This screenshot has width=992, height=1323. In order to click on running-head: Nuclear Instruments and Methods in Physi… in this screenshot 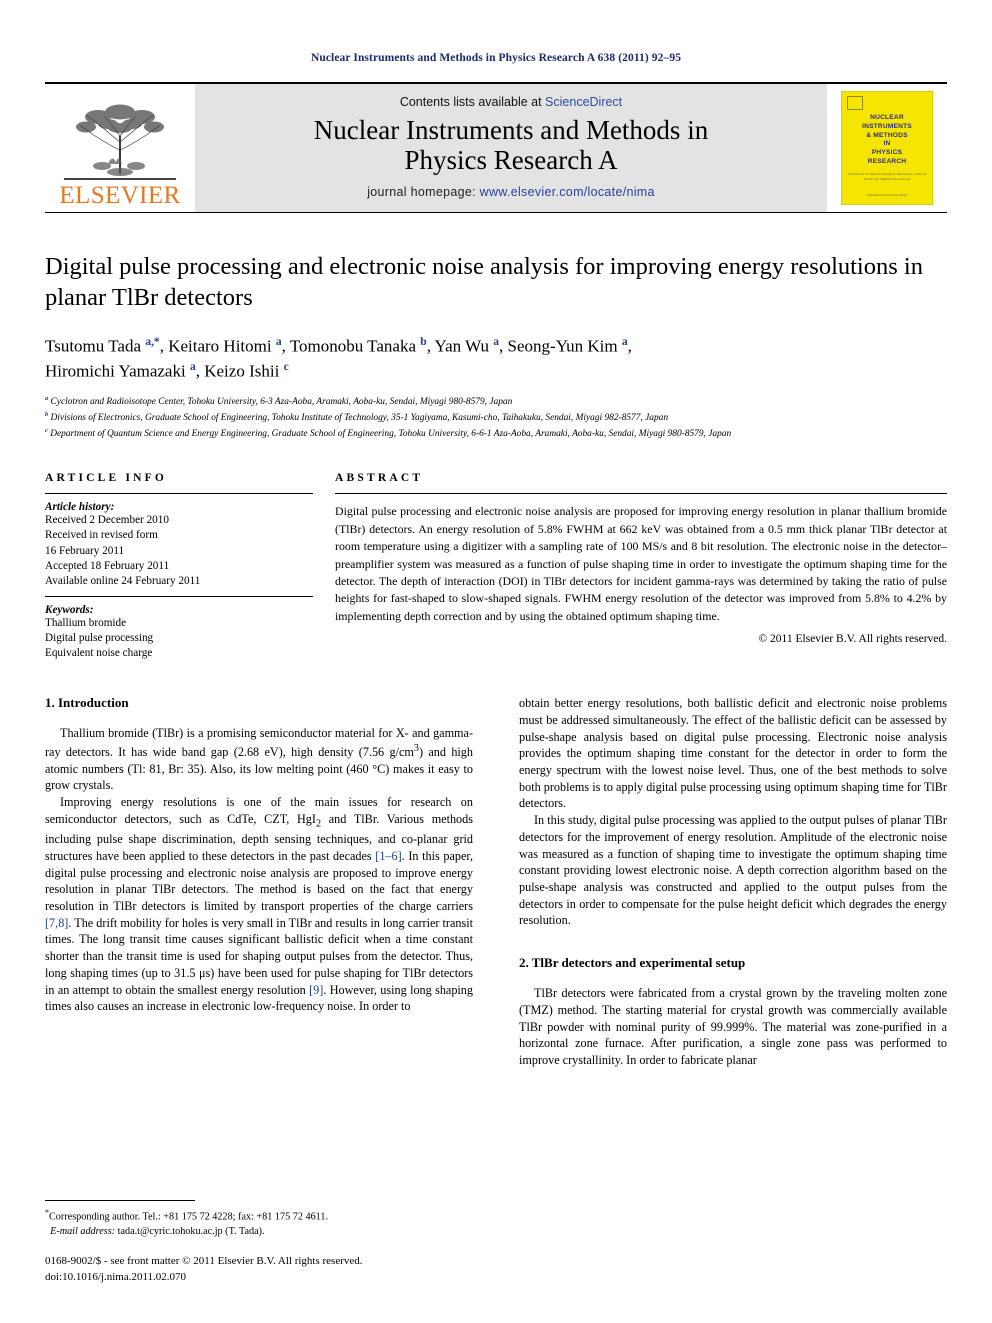, I will do `click(496, 58)`.